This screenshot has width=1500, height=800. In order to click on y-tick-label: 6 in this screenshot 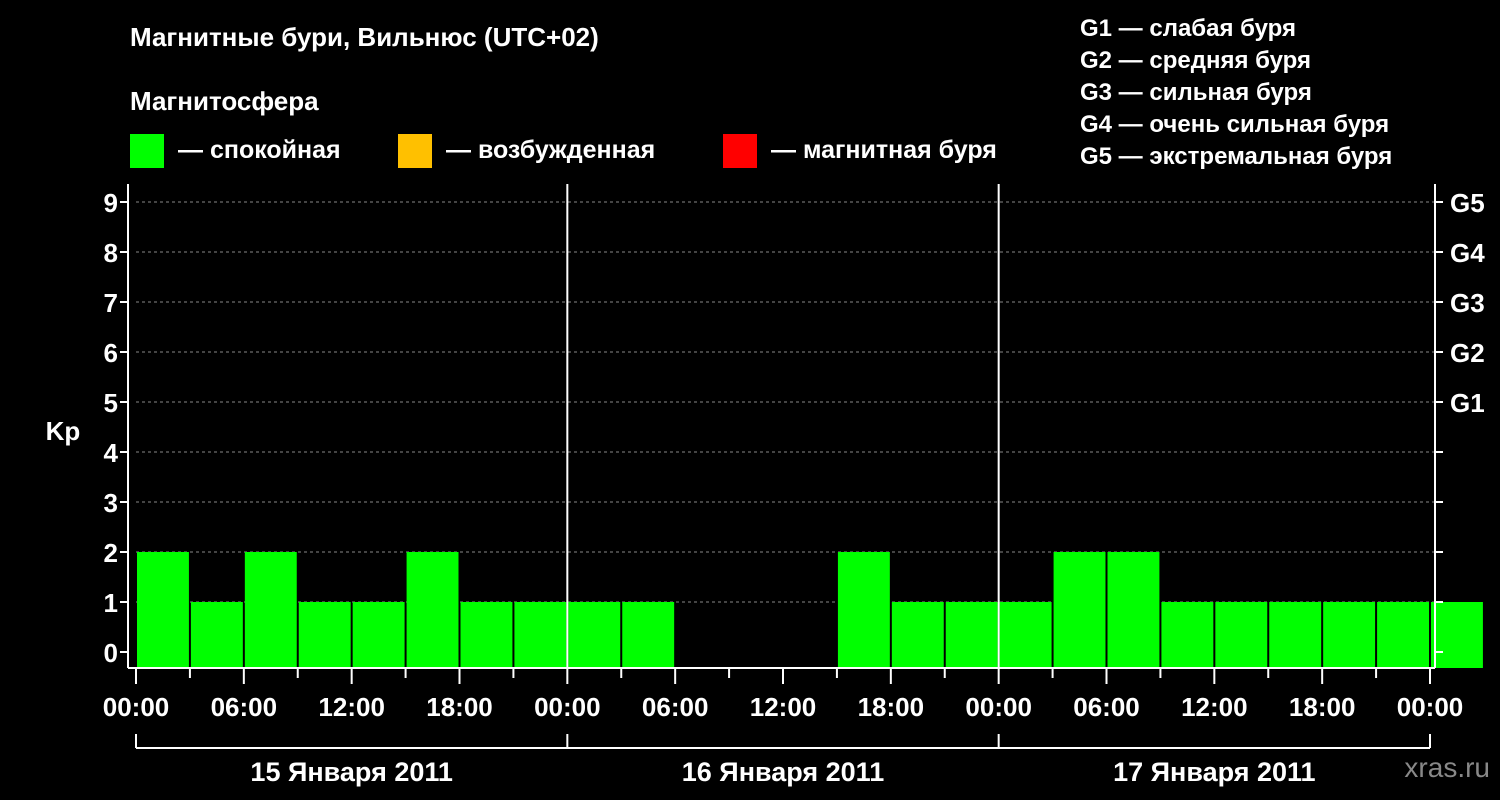, I will do `click(111, 353)`.